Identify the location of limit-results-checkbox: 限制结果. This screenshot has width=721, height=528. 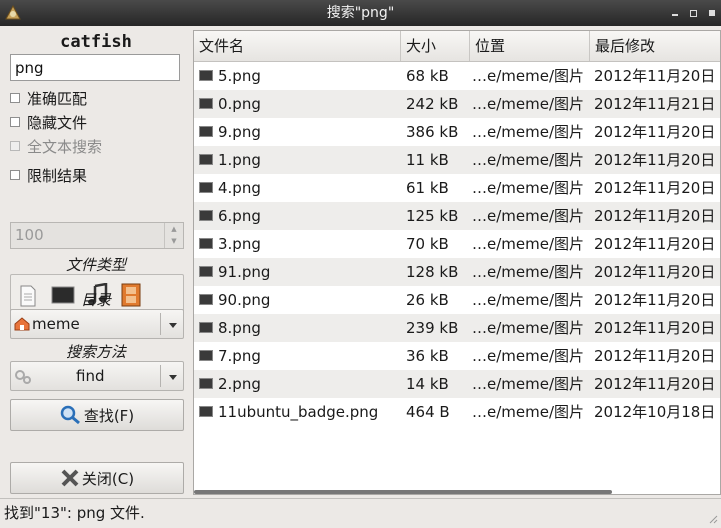
(48, 175).